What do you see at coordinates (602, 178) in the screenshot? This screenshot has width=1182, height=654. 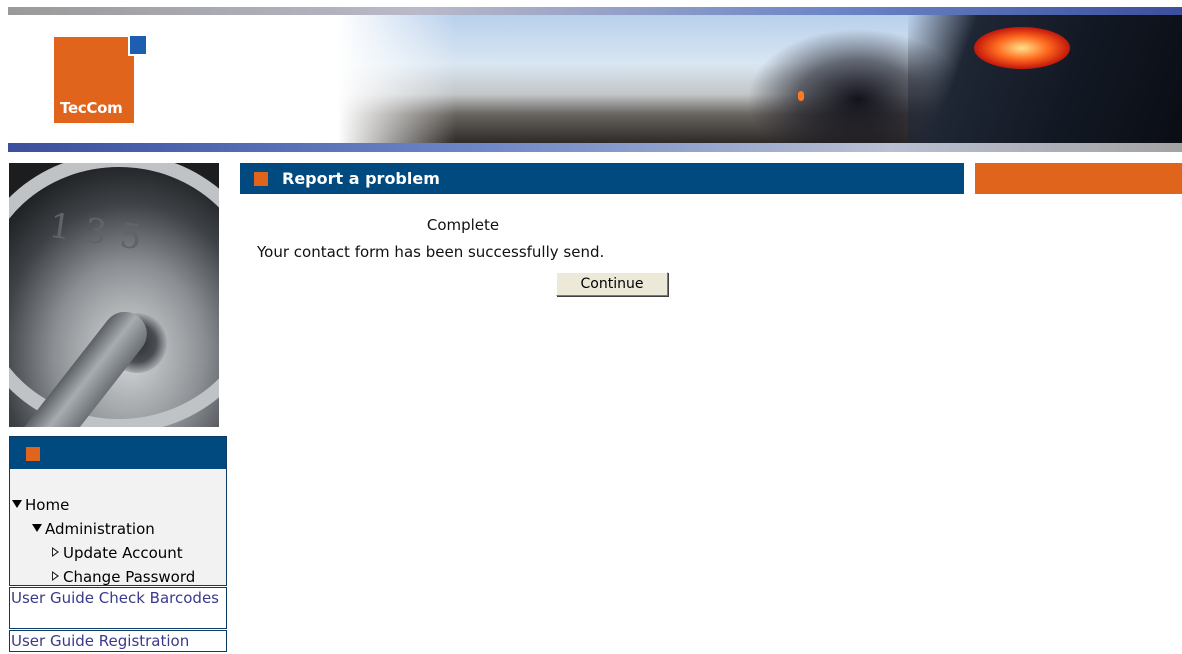 I see `page-title-bar: Report a problem` at bounding box center [602, 178].